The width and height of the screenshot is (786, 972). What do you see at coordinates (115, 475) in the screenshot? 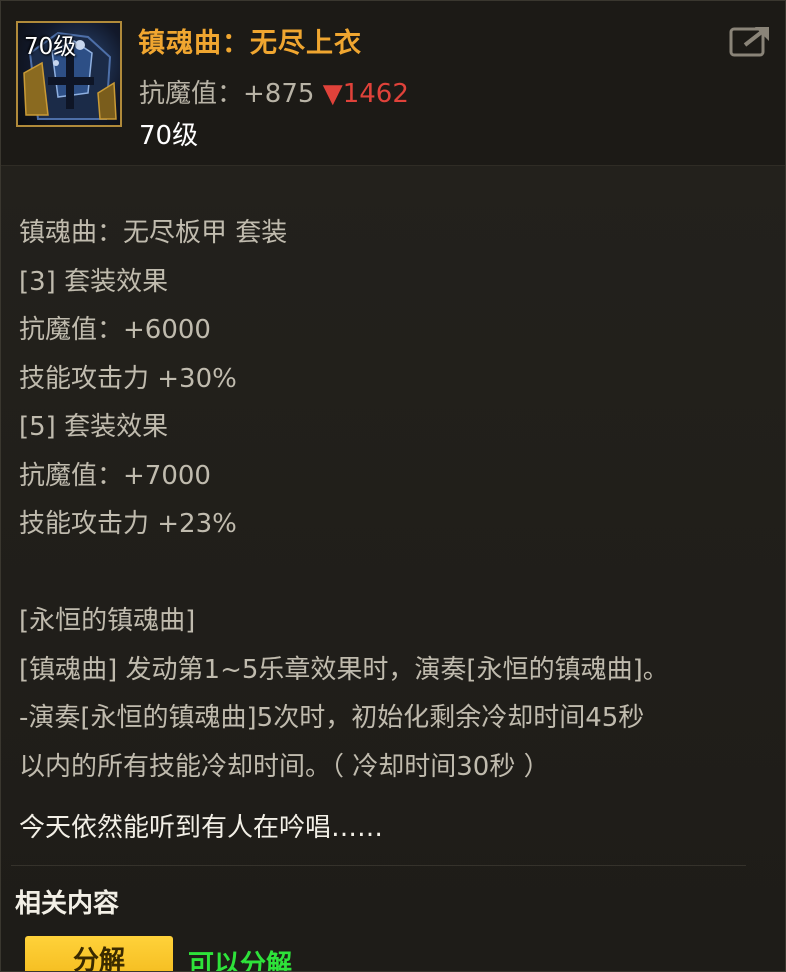
I see `description-line: 抗魔值：+7000` at bounding box center [115, 475].